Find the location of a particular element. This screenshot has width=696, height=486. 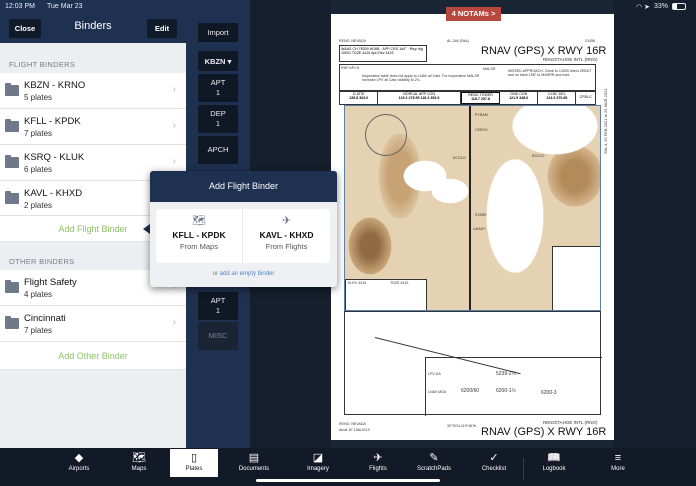

popover-footer: or add an empty binder is located at coordinates (243, 274).